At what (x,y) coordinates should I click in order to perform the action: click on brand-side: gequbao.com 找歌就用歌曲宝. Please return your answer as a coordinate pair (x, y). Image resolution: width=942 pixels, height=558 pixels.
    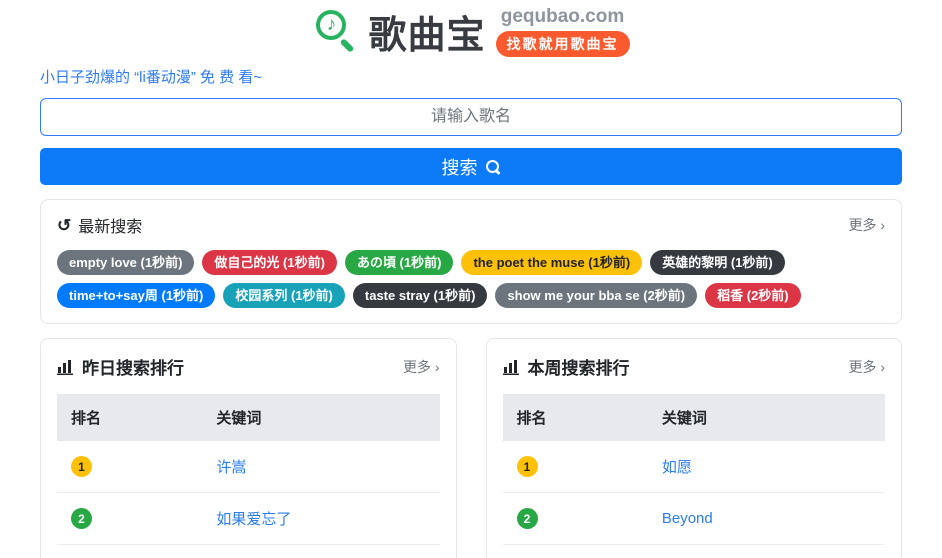
    Looking at the image, I should click on (562, 31).